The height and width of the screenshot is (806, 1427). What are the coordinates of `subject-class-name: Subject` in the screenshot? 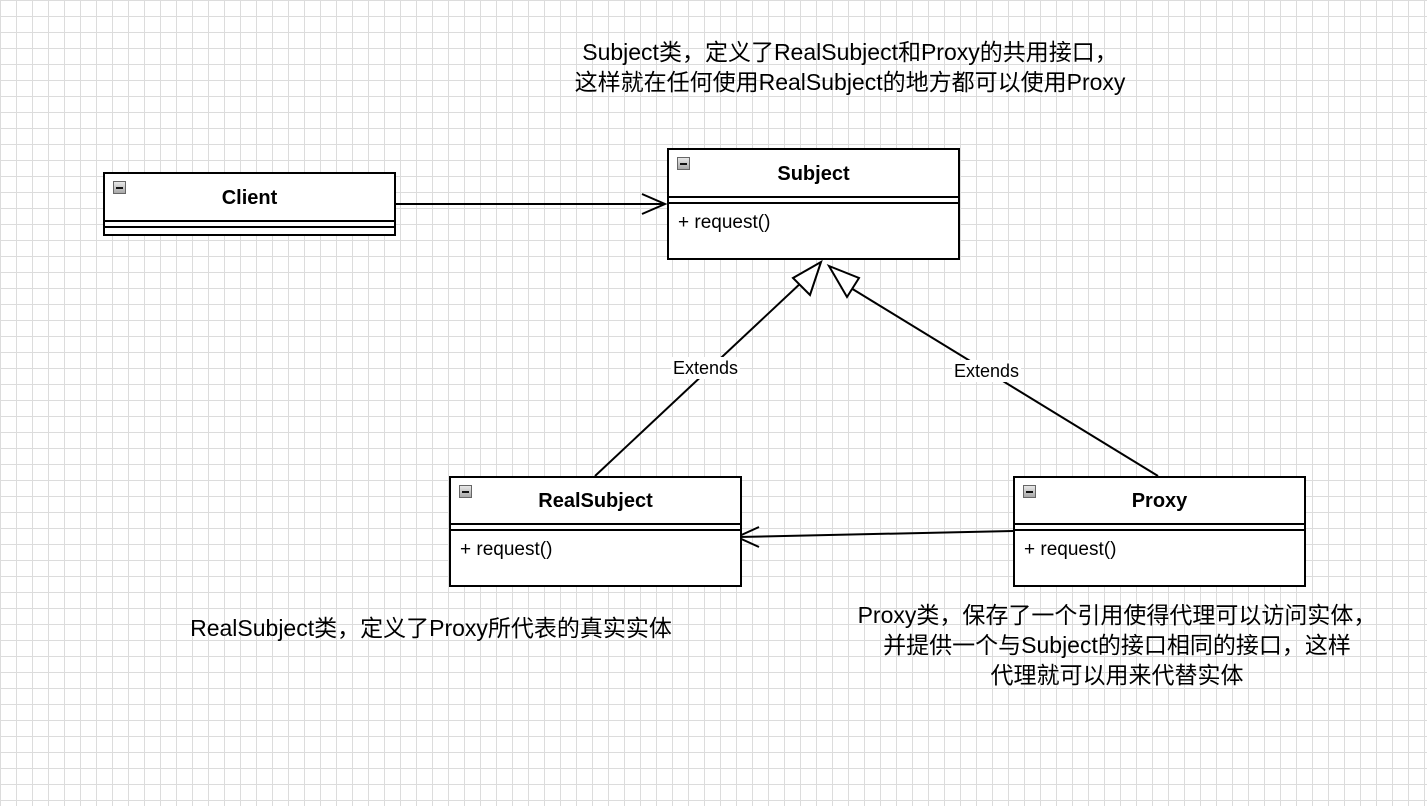 It's located at (813, 174).